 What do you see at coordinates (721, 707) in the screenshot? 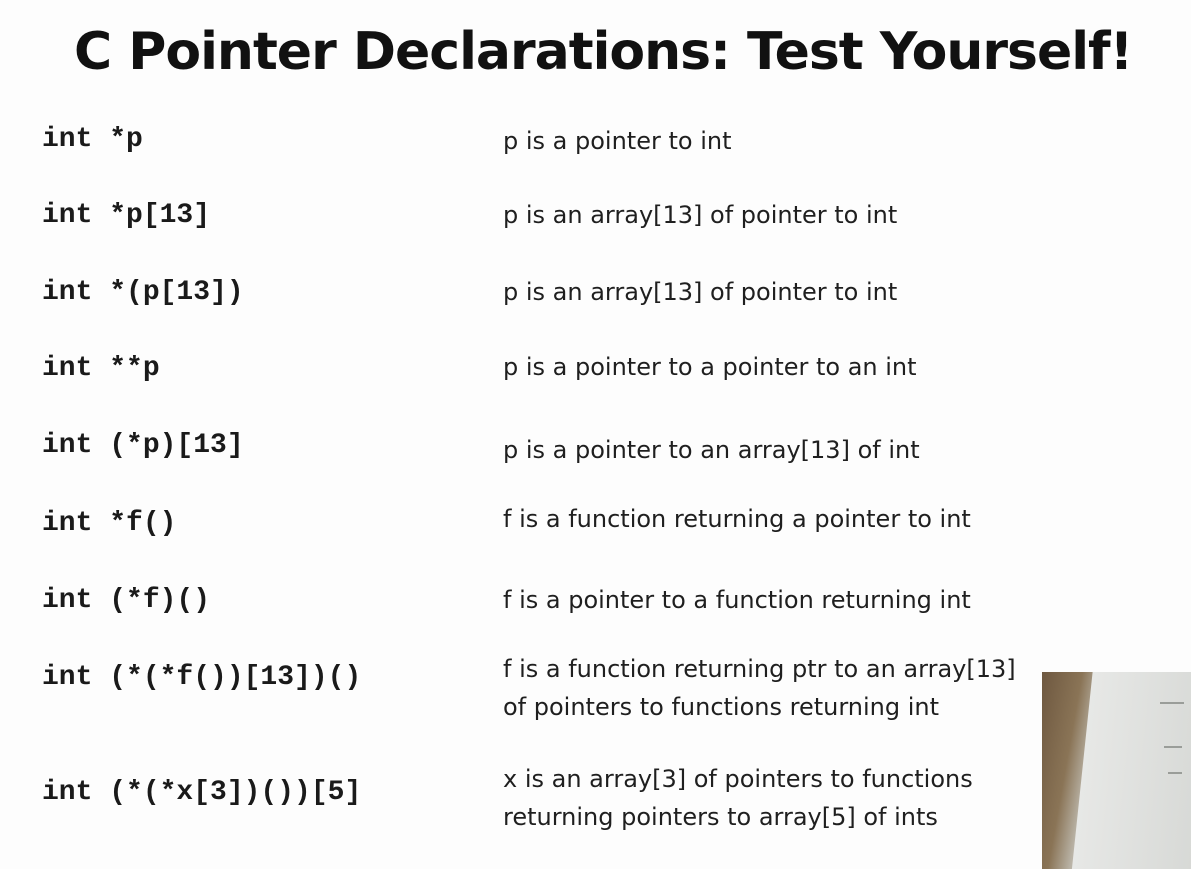
I see `description-line: of pointers to functions returning int` at bounding box center [721, 707].